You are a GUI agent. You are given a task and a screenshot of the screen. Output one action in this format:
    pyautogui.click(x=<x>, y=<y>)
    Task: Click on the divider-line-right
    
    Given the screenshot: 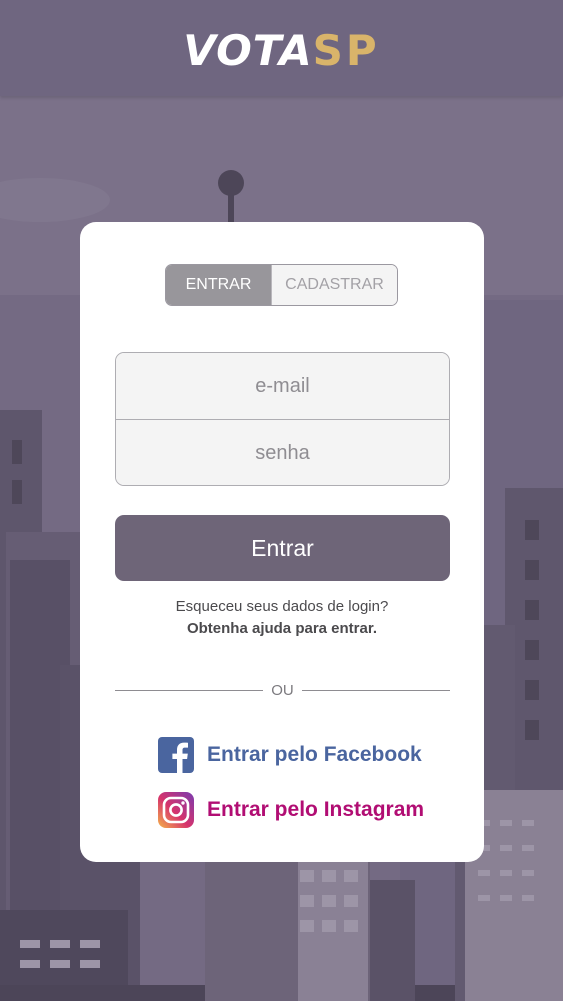 What is the action you would take?
    pyautogui.click(x=375, y=690)
    